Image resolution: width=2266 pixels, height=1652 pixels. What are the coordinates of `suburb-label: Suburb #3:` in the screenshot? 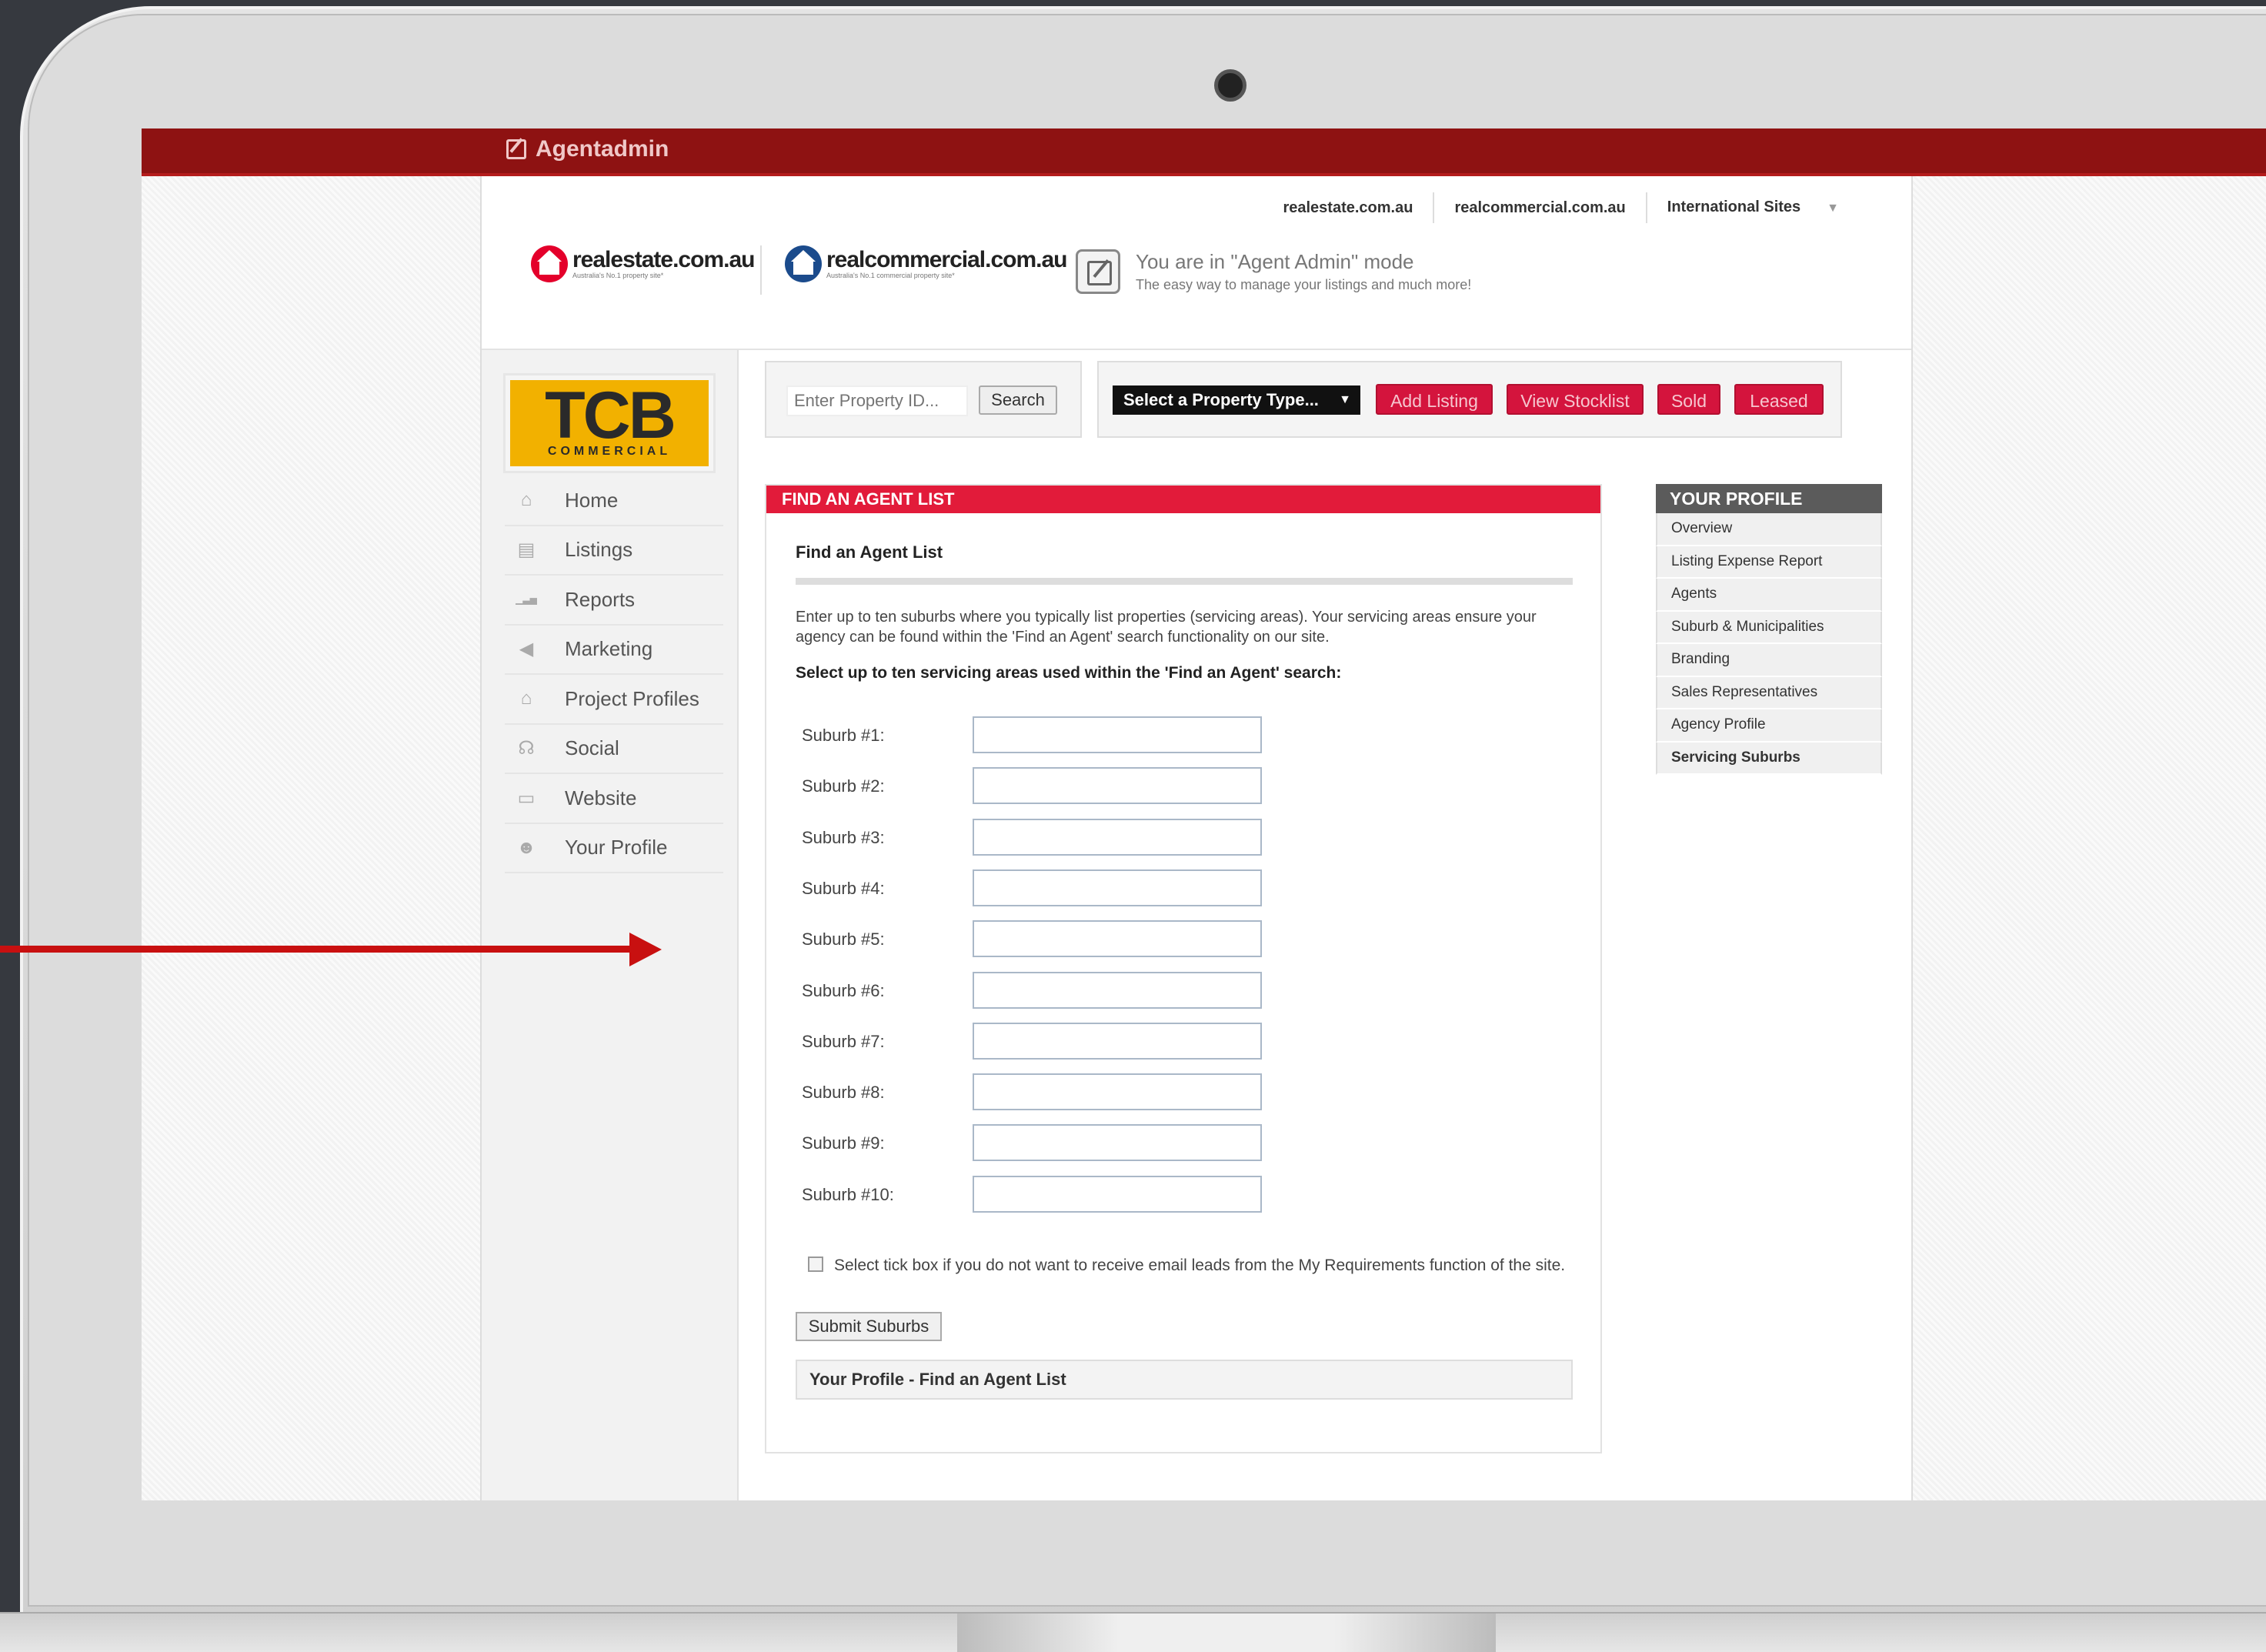 It's located at (843, 837).